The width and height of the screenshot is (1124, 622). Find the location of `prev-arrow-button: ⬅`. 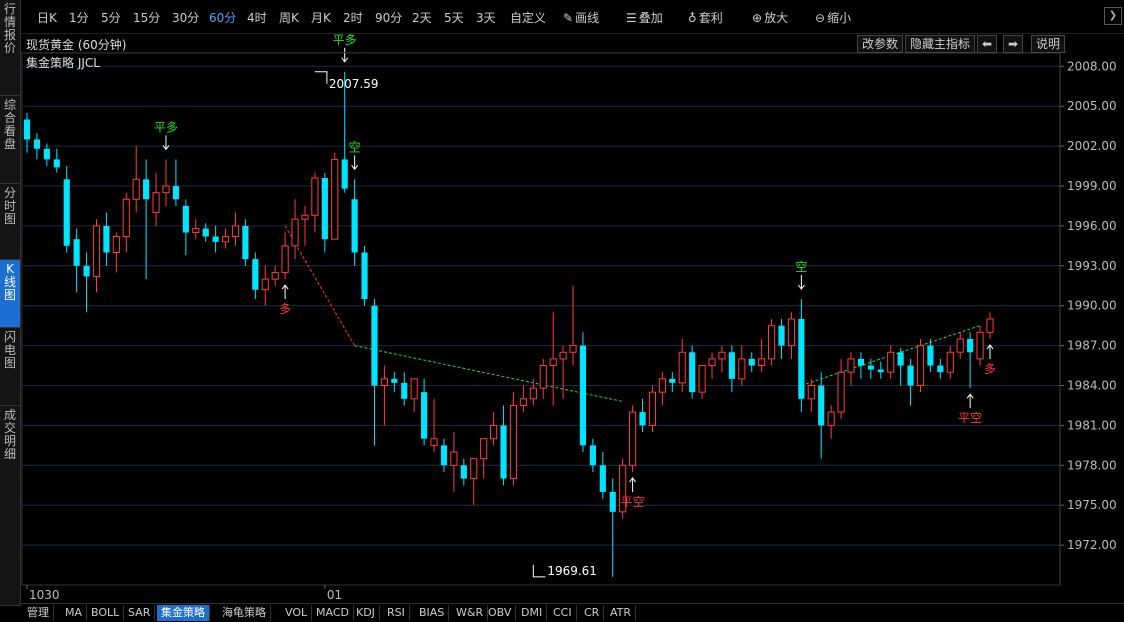

prev-arrow-button: ⬅ is located at coordinates (987, 44).